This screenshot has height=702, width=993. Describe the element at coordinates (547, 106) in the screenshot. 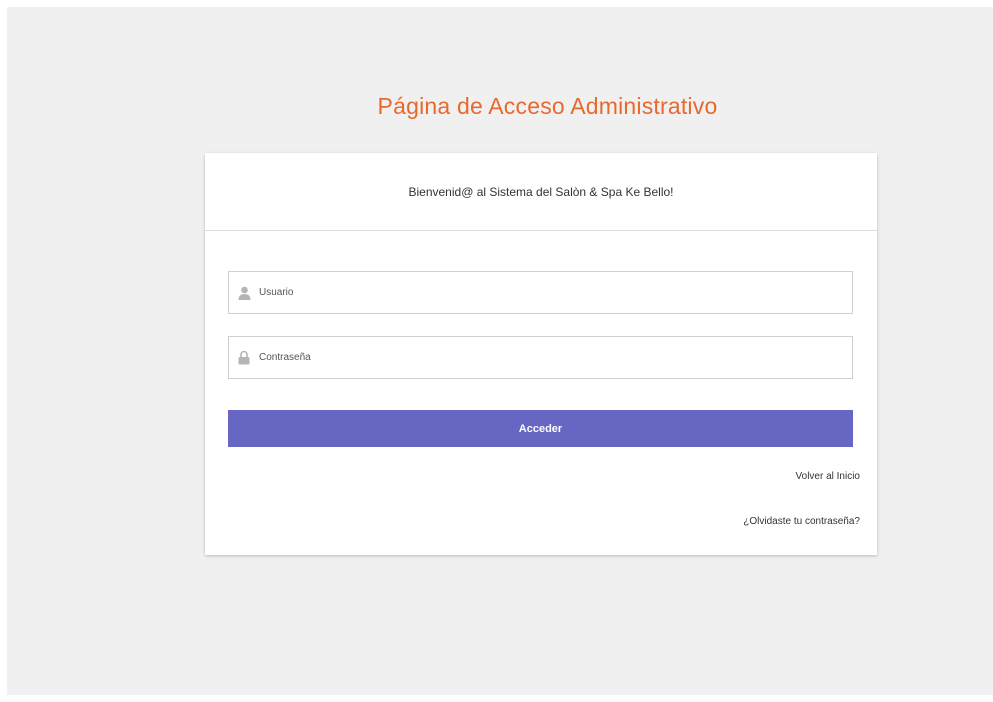

I see `page-title: Página de Acceso Administrativo` at that location.